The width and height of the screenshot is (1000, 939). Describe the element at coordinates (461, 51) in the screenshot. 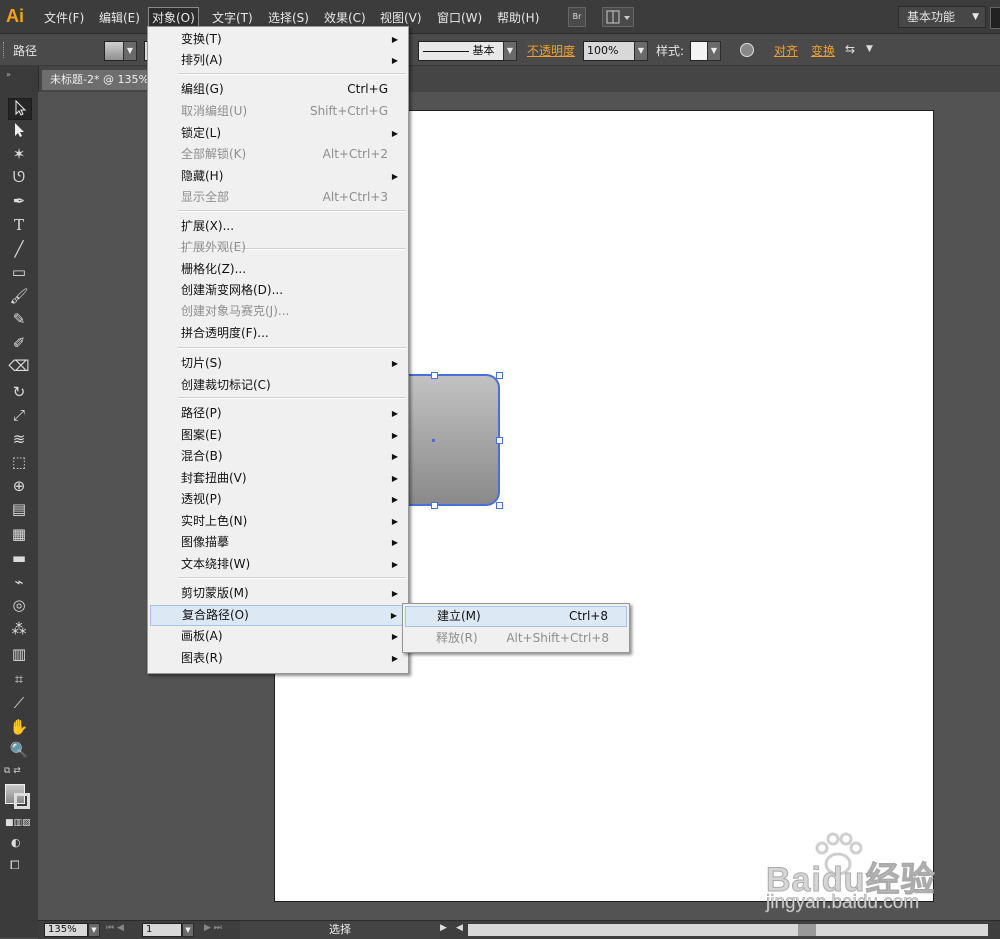

I see `stroke-profile-field: 基本` at that location.